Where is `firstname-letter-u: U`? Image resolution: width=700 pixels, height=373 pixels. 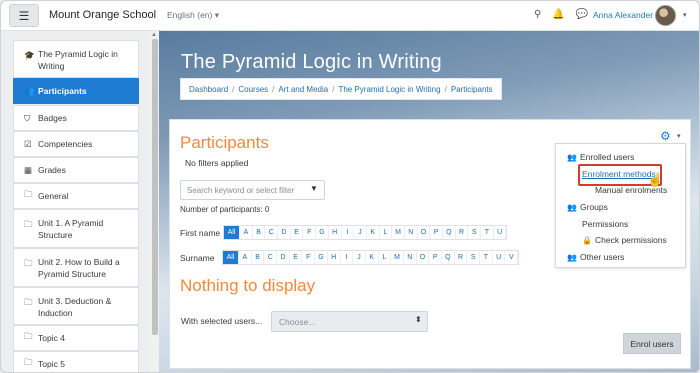 firstname-letter-u: U is located at coordinates (500, 232).